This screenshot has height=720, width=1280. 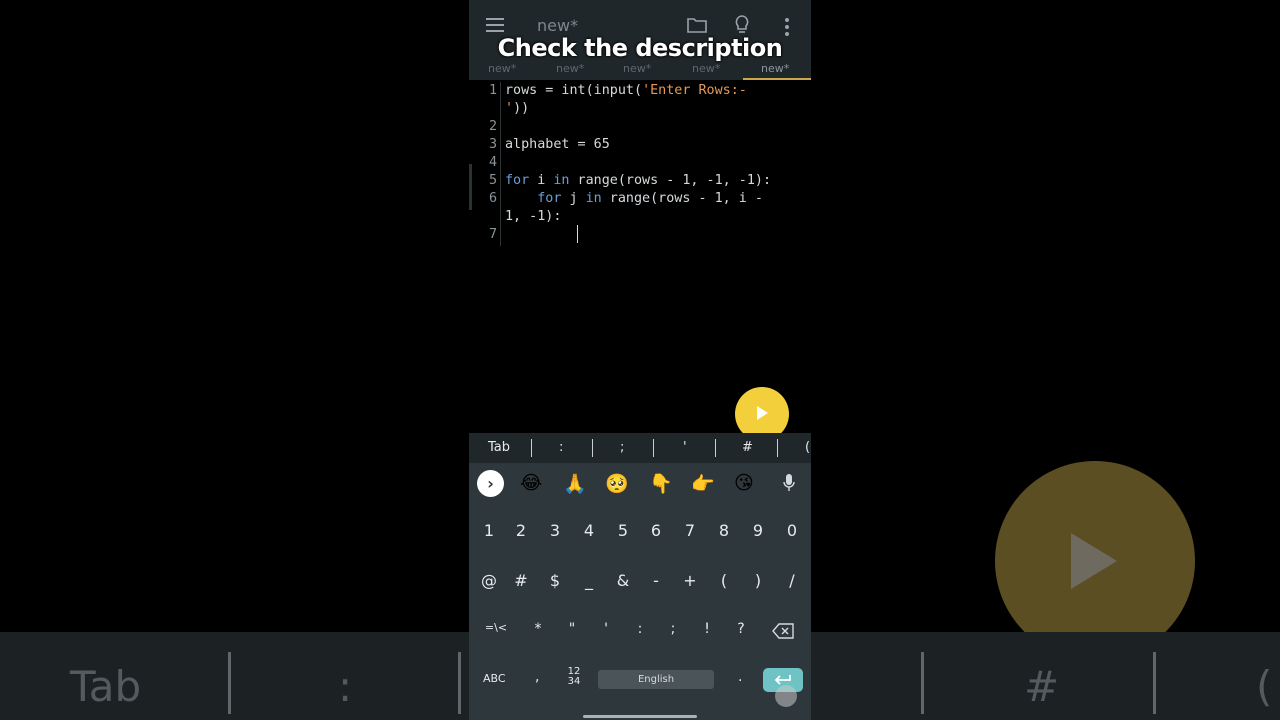 What do you see at coordinates (606, 629) in the screenshot?
I see `symbol-key: '` at bounding box center [606, 629].